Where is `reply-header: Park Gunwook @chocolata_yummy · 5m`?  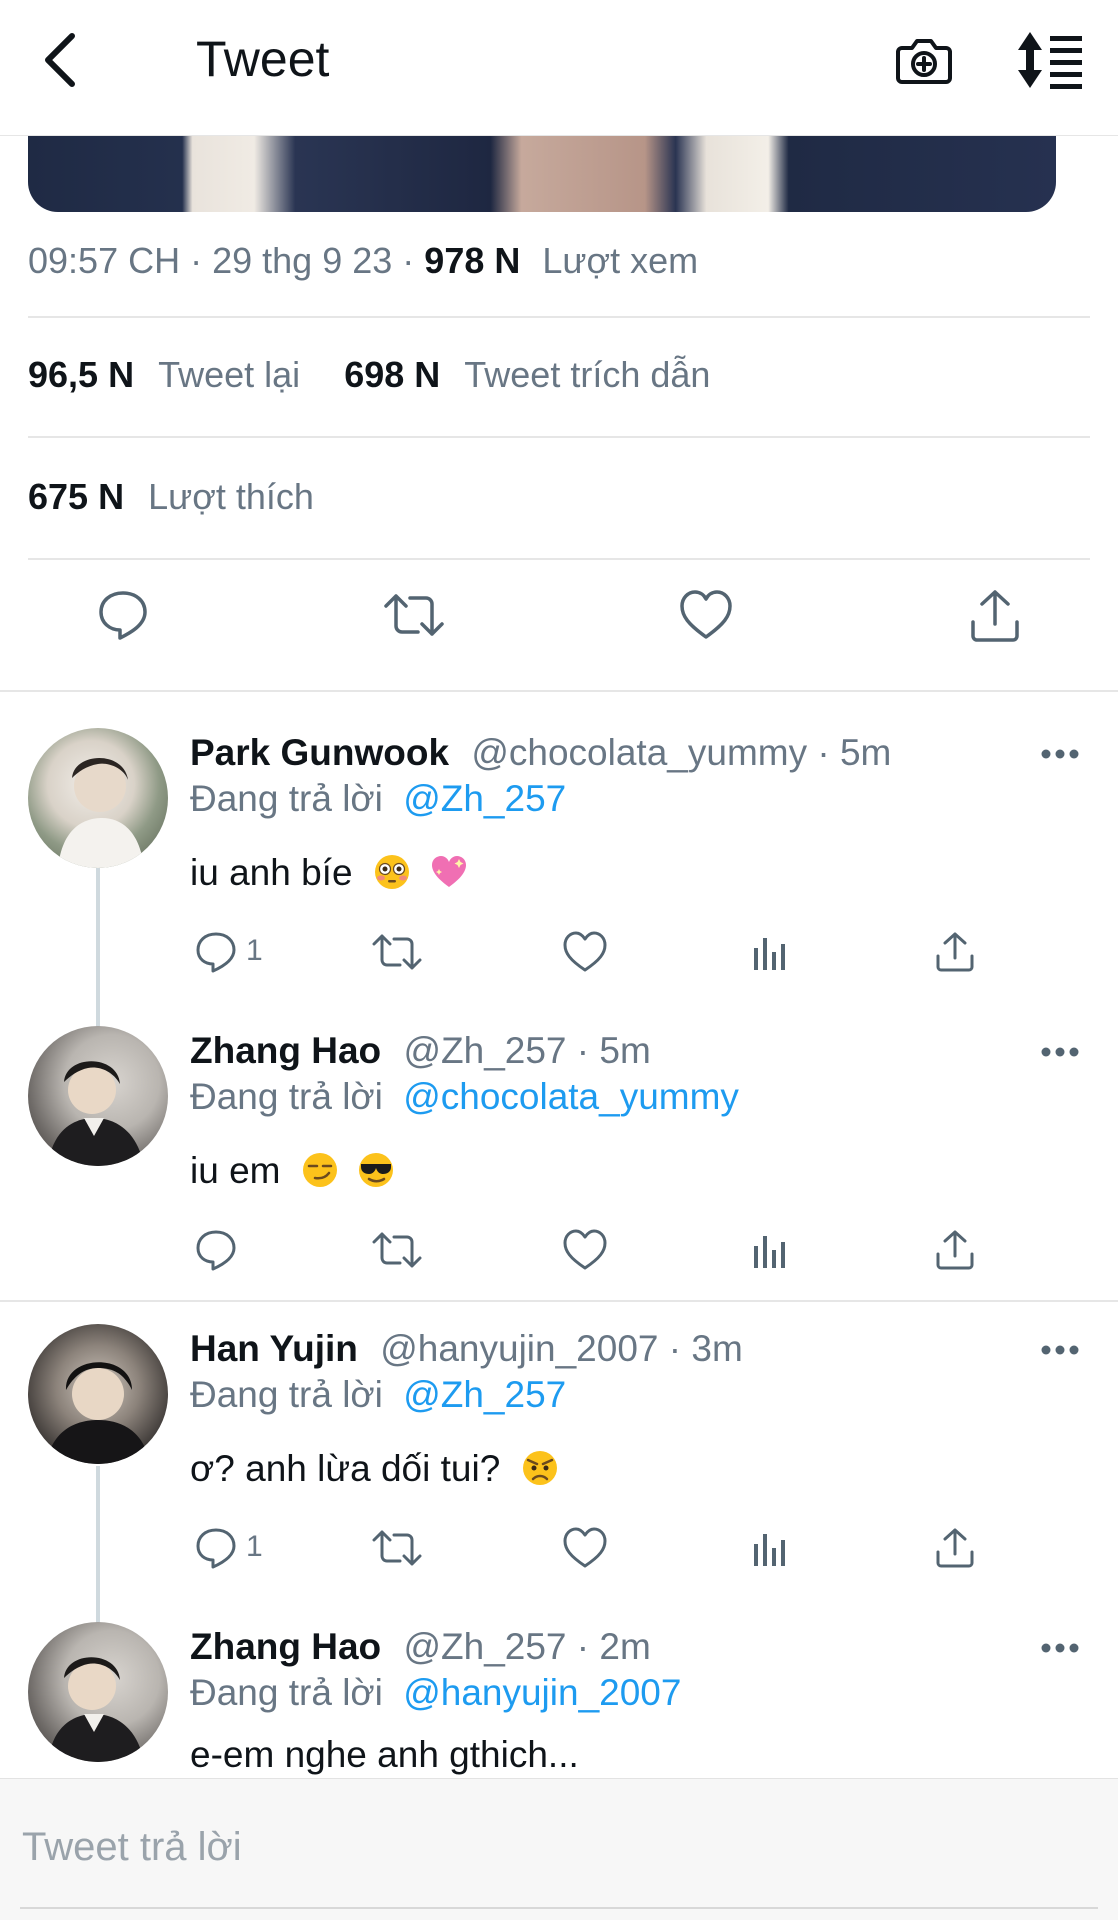
reply-header: Park Gunwook @chocolata_yummy · 5m is located at coordinates (540, 753).